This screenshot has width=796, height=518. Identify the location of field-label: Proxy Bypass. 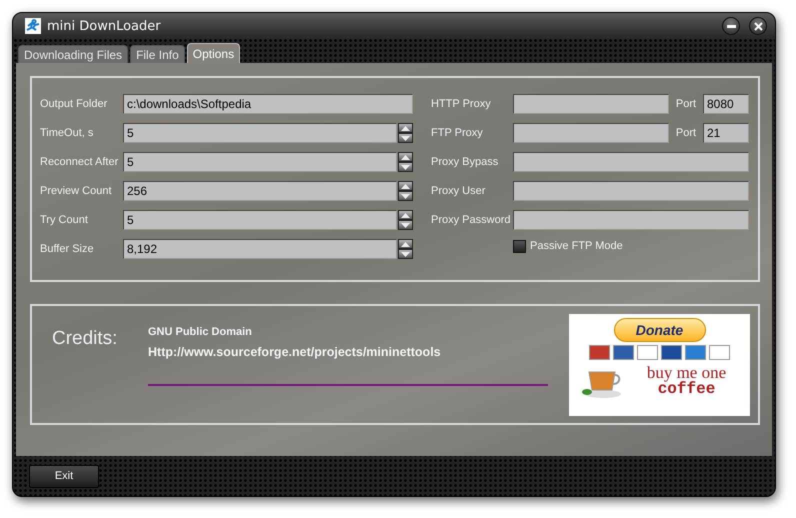
(465, 162).